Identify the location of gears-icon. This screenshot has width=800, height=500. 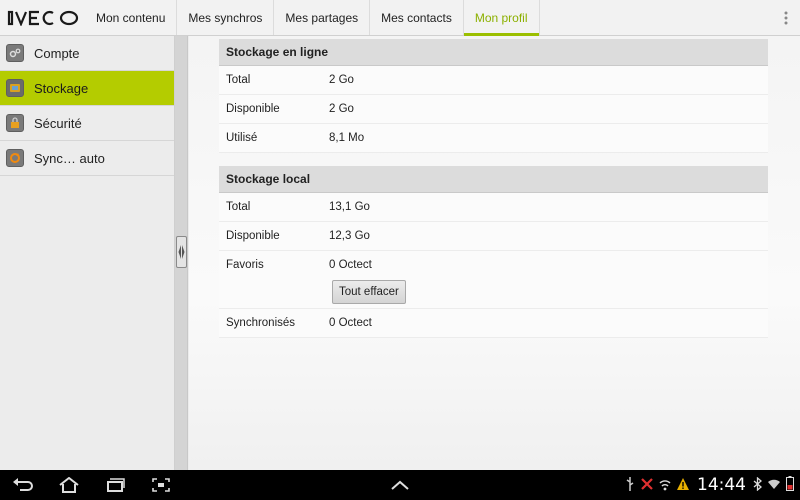
(15, 53).